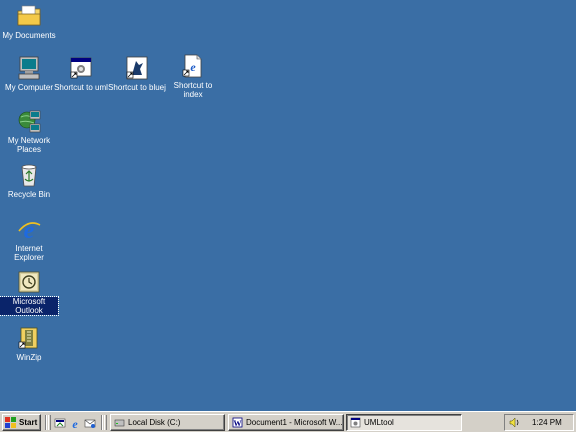 This screenshot has height=432, width=576. I want to click on internet-explorer-desktop-icon: e Internet Explorer, so click(29, 239).